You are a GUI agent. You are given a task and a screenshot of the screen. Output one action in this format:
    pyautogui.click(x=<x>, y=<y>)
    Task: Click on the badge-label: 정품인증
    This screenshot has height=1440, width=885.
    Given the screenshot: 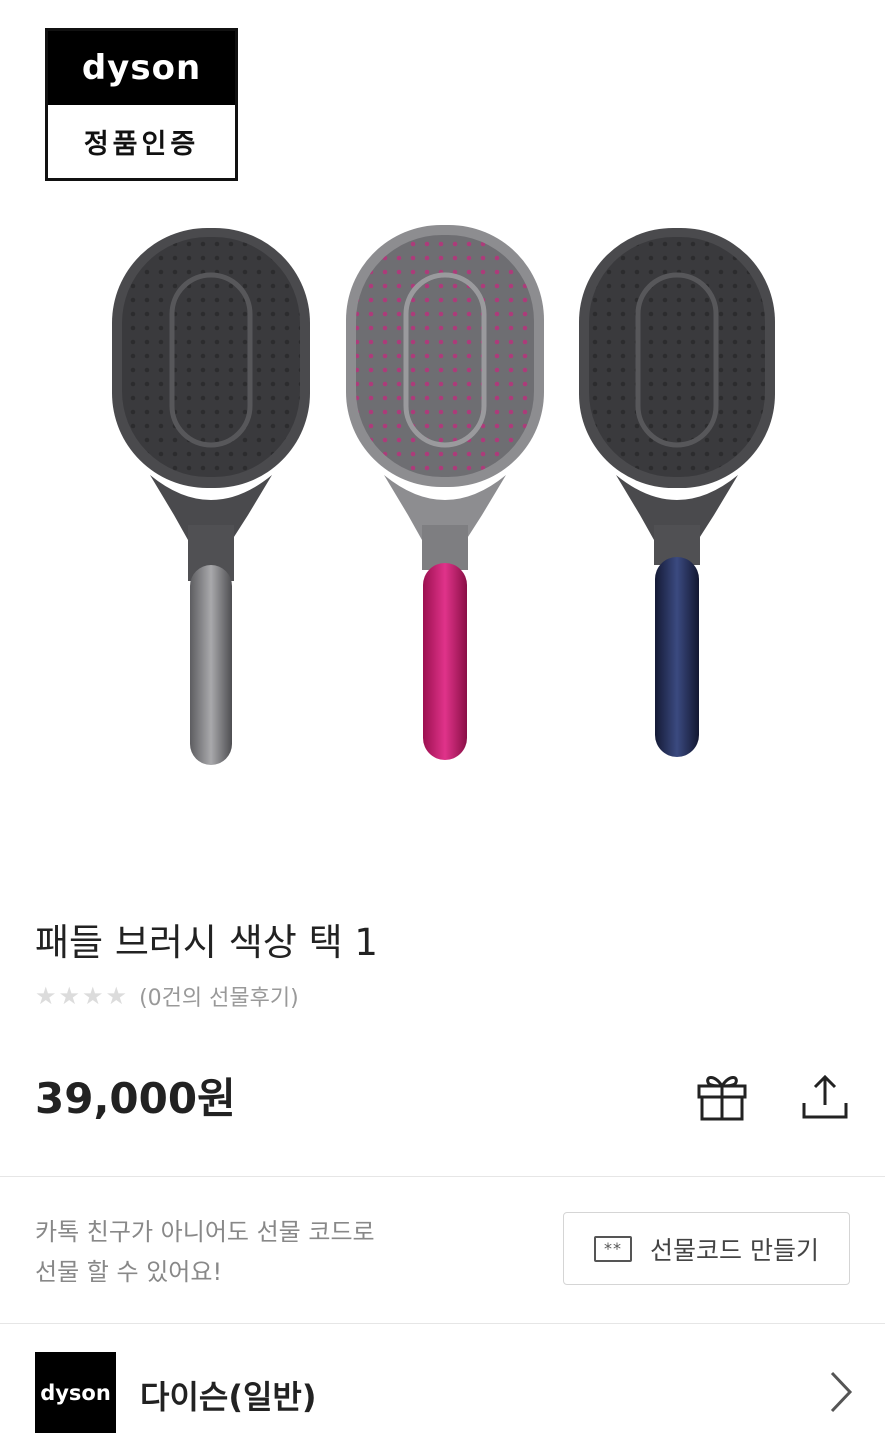 What is the action you would take?
    pyautogui.click(x=141, y=144)
    